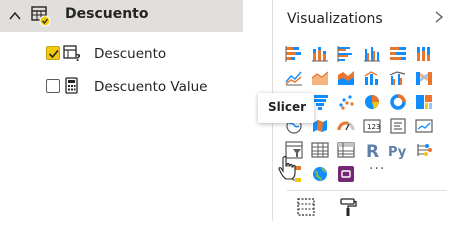 The height and width of the screenshot is (240, 455). Describe the element at coordinates (424, 102) in the screenshot. I see `treemap-icon` at that location.